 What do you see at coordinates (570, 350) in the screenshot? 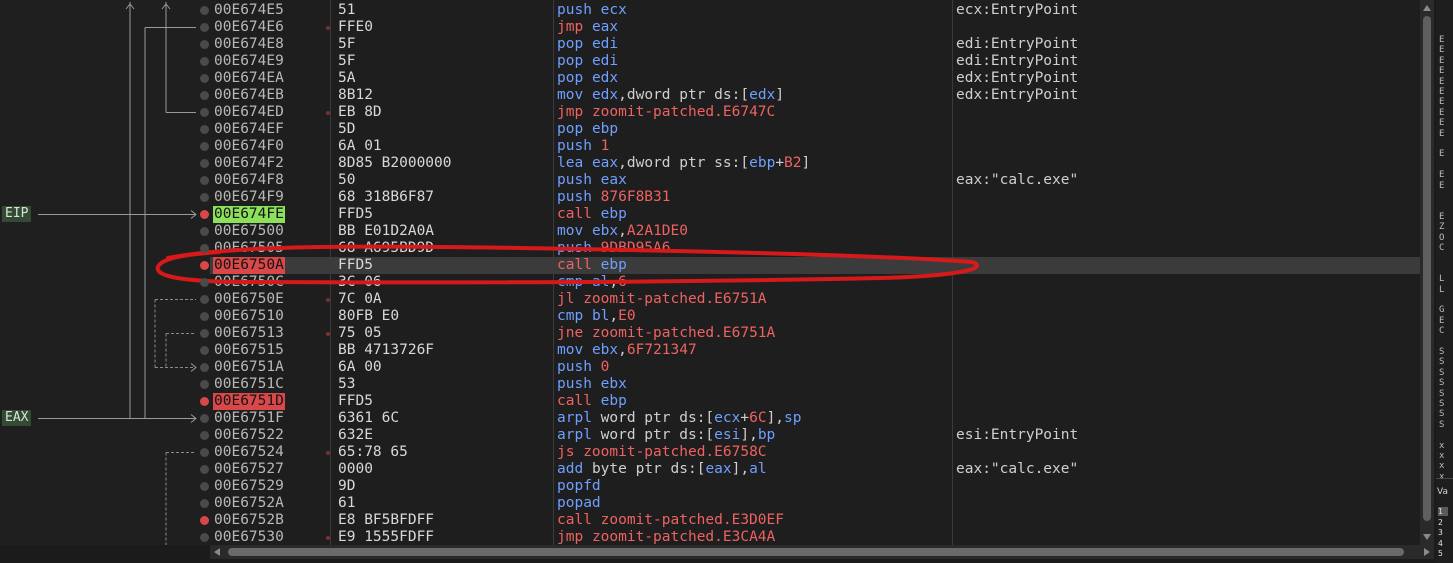
I see `row-mnemonic: mov` at bounding box center [570, 350].